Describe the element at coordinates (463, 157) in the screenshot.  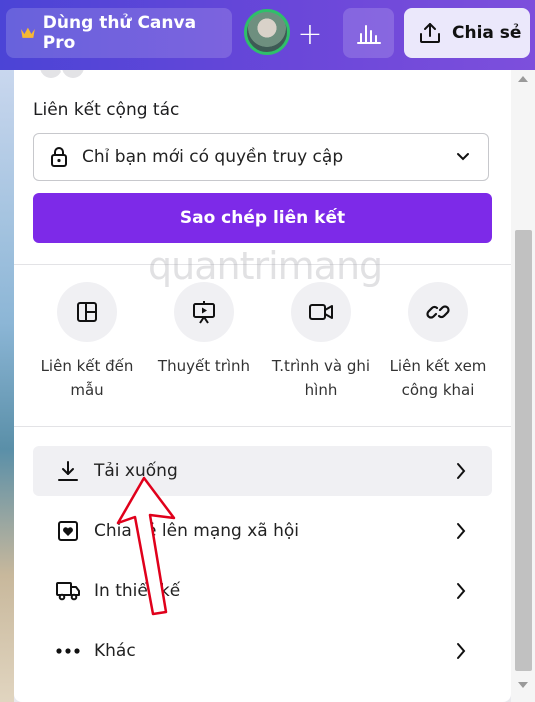
I see `chevron-down-icon` at that location.